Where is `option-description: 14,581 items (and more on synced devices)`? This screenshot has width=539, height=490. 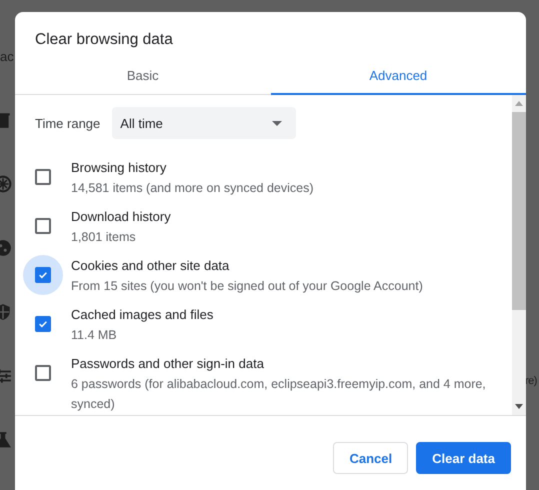 option-description: 14,581 items (and more on synced devices) is located at coordinates (192, 188).